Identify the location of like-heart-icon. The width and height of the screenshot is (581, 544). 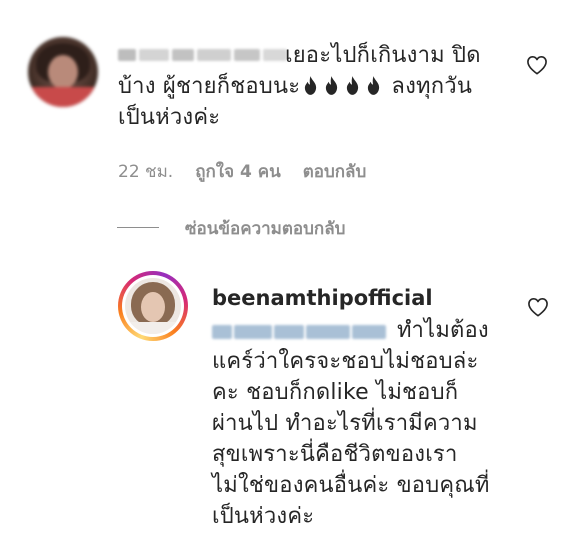
(537, 67).